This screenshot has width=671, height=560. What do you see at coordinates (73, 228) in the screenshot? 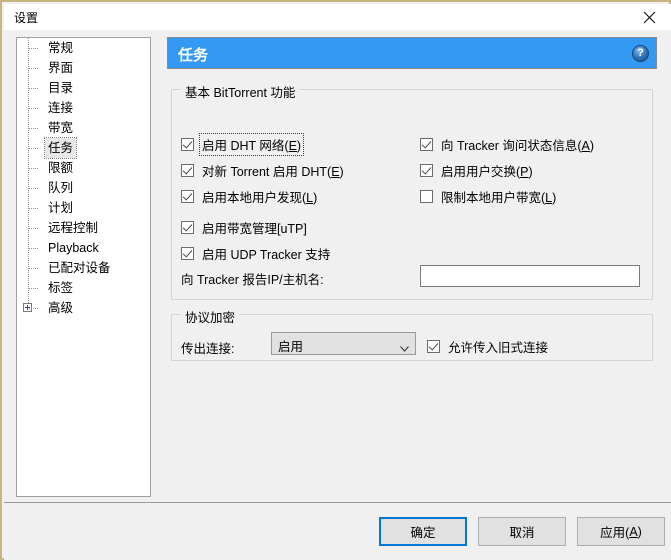
I see `sidebar-item-label: 远程控制` at bounding box center [73, 228].